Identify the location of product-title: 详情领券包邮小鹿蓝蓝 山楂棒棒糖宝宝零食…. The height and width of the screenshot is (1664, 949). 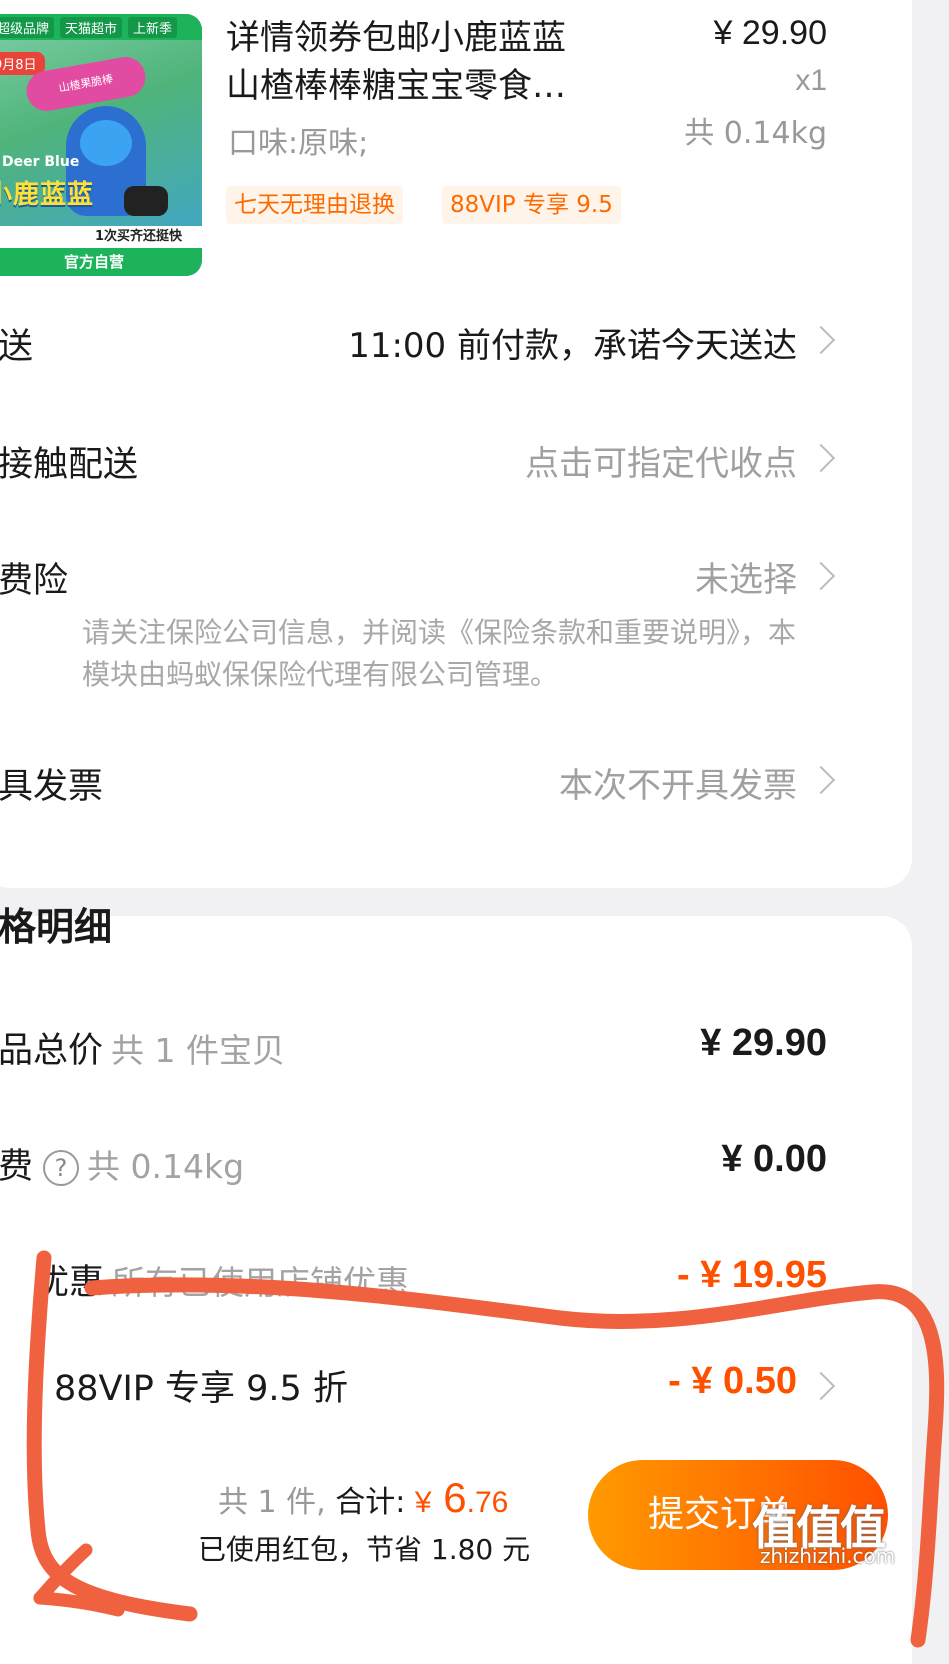
(426, 62).